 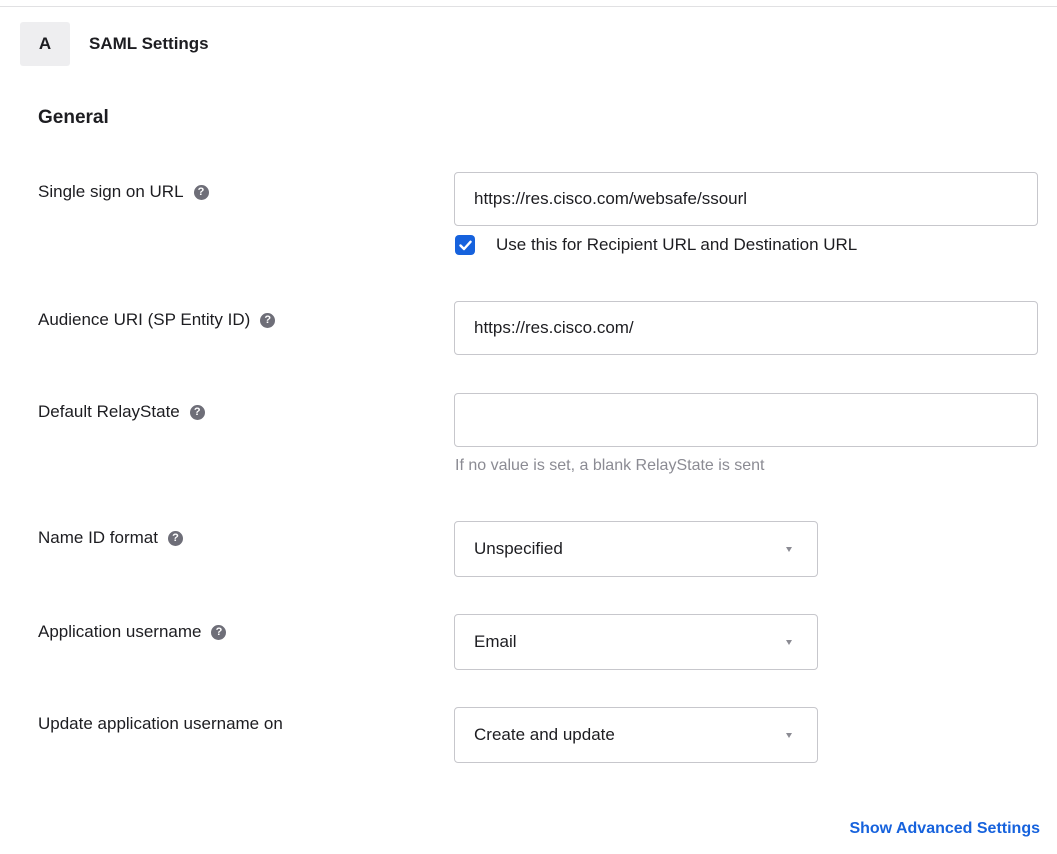 I want to click on recipient-destination-checkbox, so click(x=465, y=245).